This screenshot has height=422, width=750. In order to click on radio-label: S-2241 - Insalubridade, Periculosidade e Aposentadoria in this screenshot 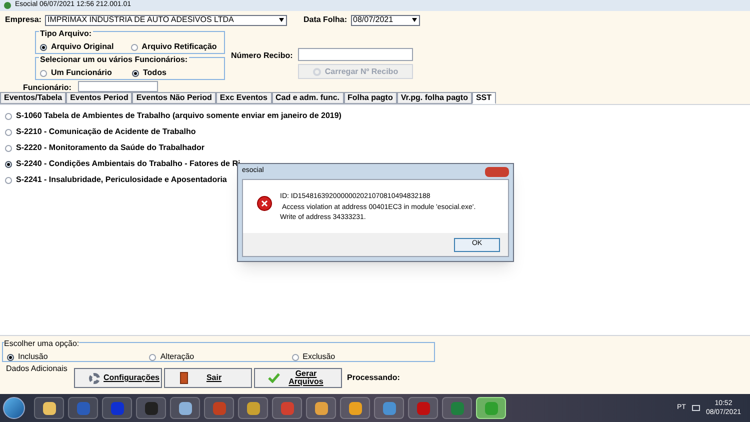, I will do `click(121, 180)`.